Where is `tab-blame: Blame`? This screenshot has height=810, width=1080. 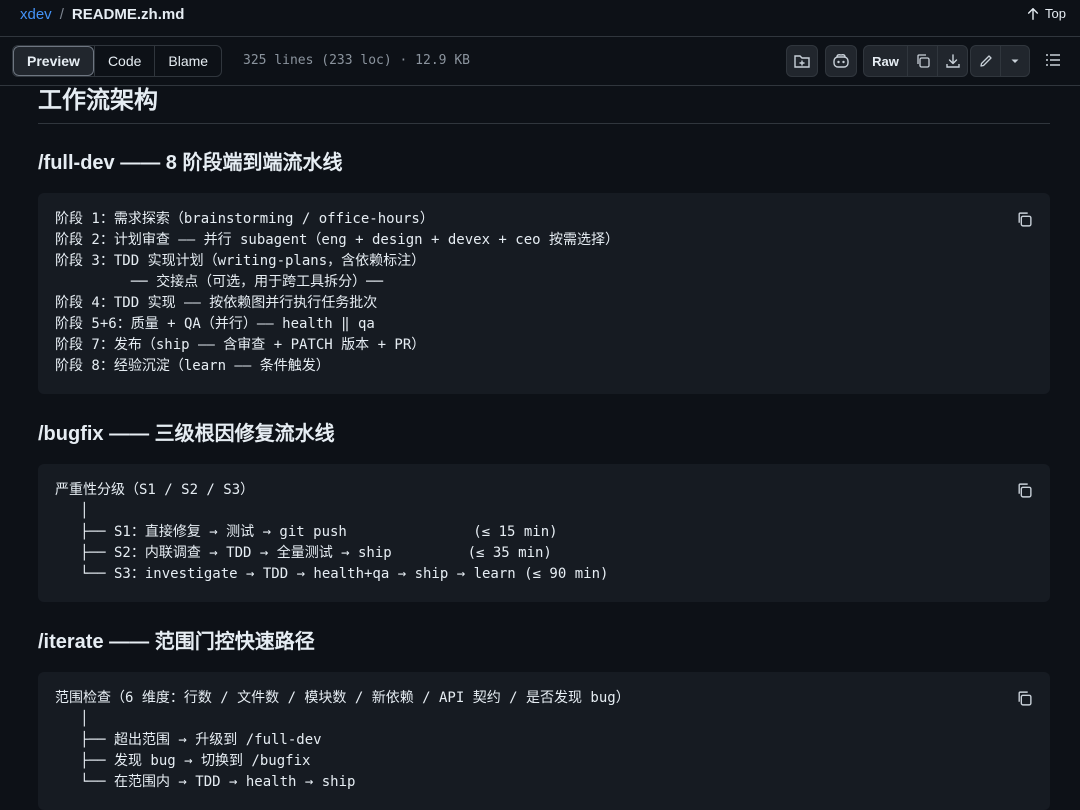 tab-blame: Blame is located at coordinates (187, 61).